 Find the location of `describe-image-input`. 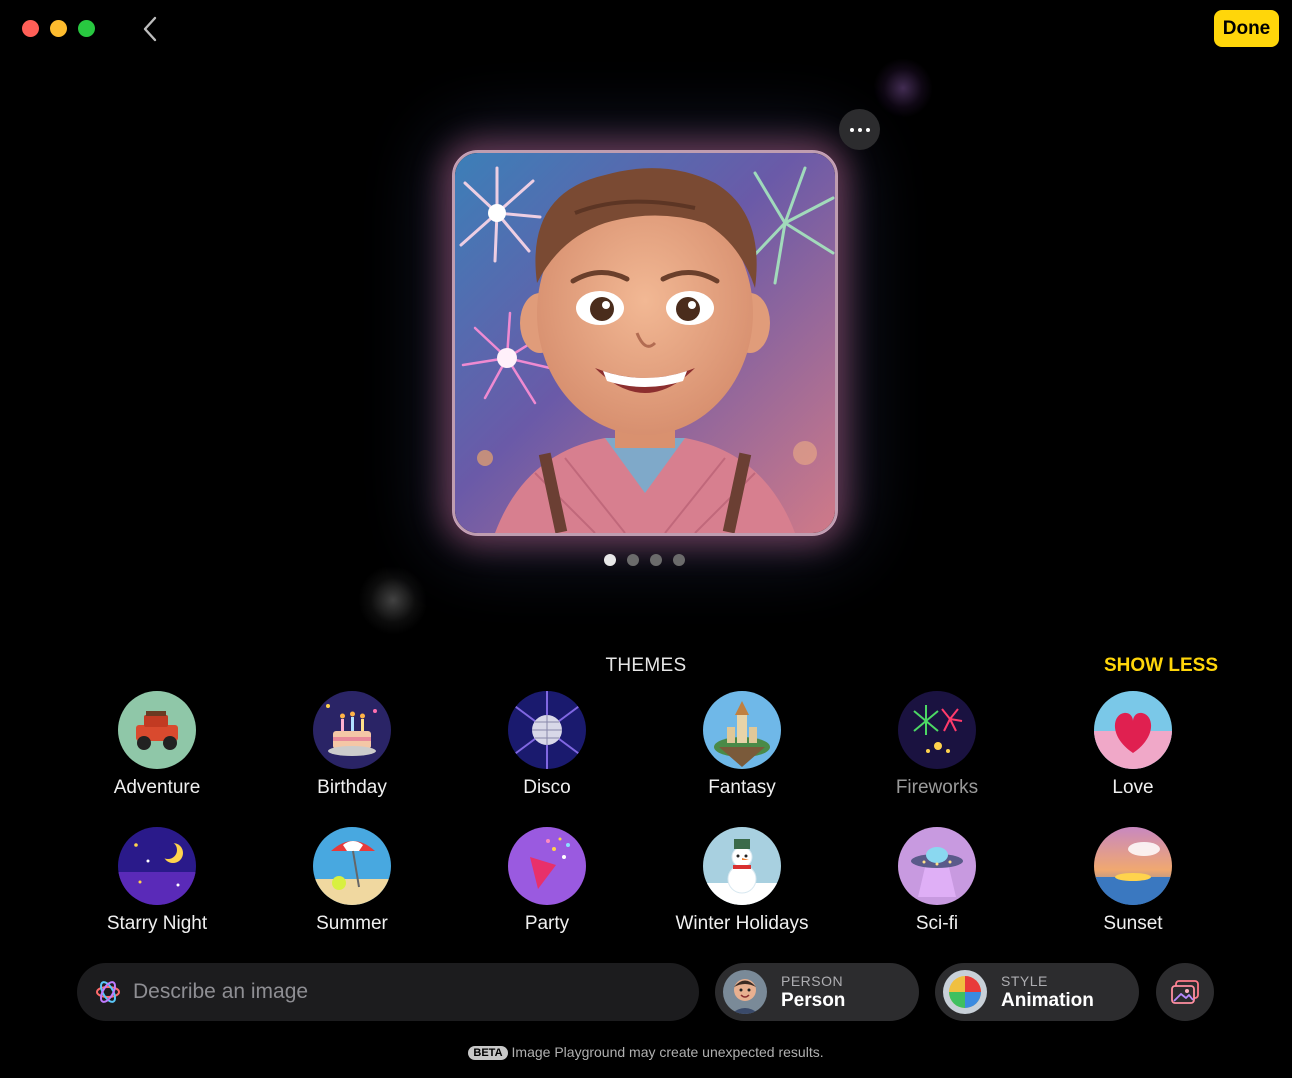

describe-image-input is located at coordinates (393, 992).